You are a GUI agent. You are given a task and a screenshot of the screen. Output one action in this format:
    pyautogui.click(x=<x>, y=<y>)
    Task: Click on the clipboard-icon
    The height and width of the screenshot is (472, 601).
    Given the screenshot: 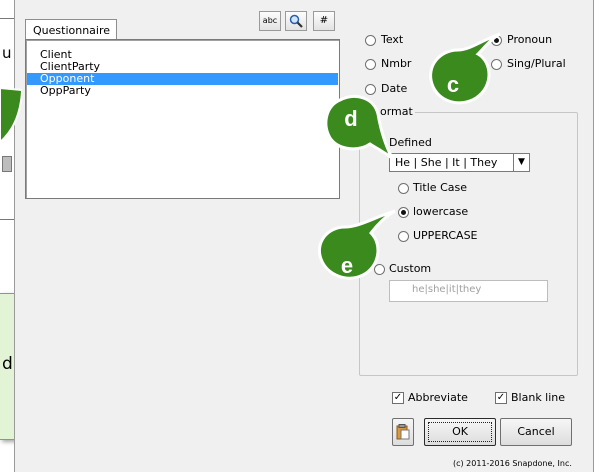 What is the action you would take?
    pyautogui.click(x=403, y=432)
    